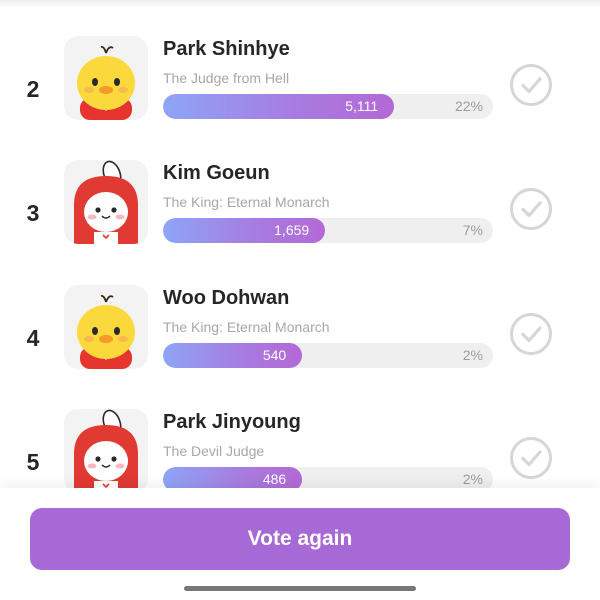  I want to click on vote-bar-track: 1,659 7%, so click(328, 230).